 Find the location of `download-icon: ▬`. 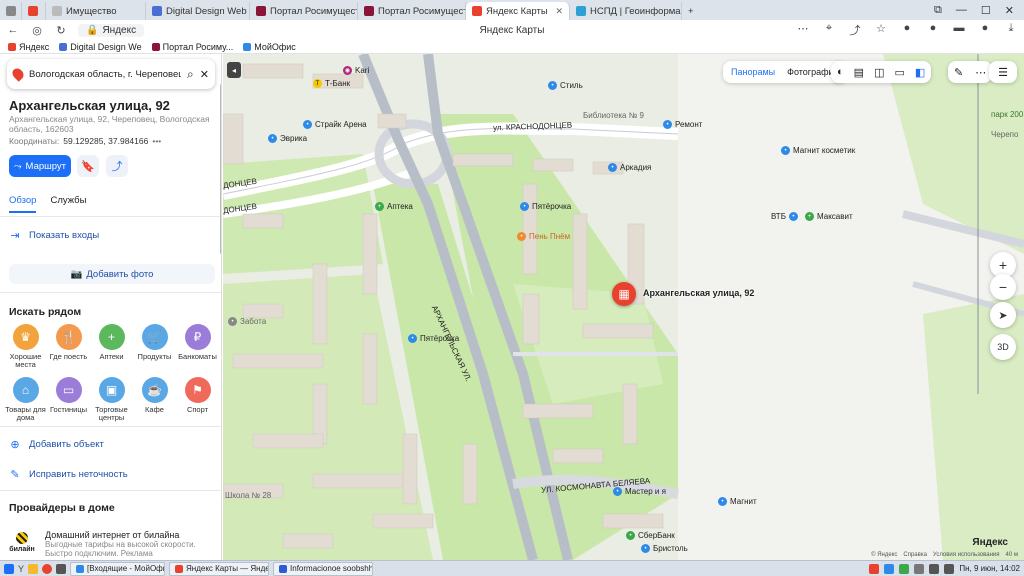

download-icon: ▬ is located at coordinates (959, 30).